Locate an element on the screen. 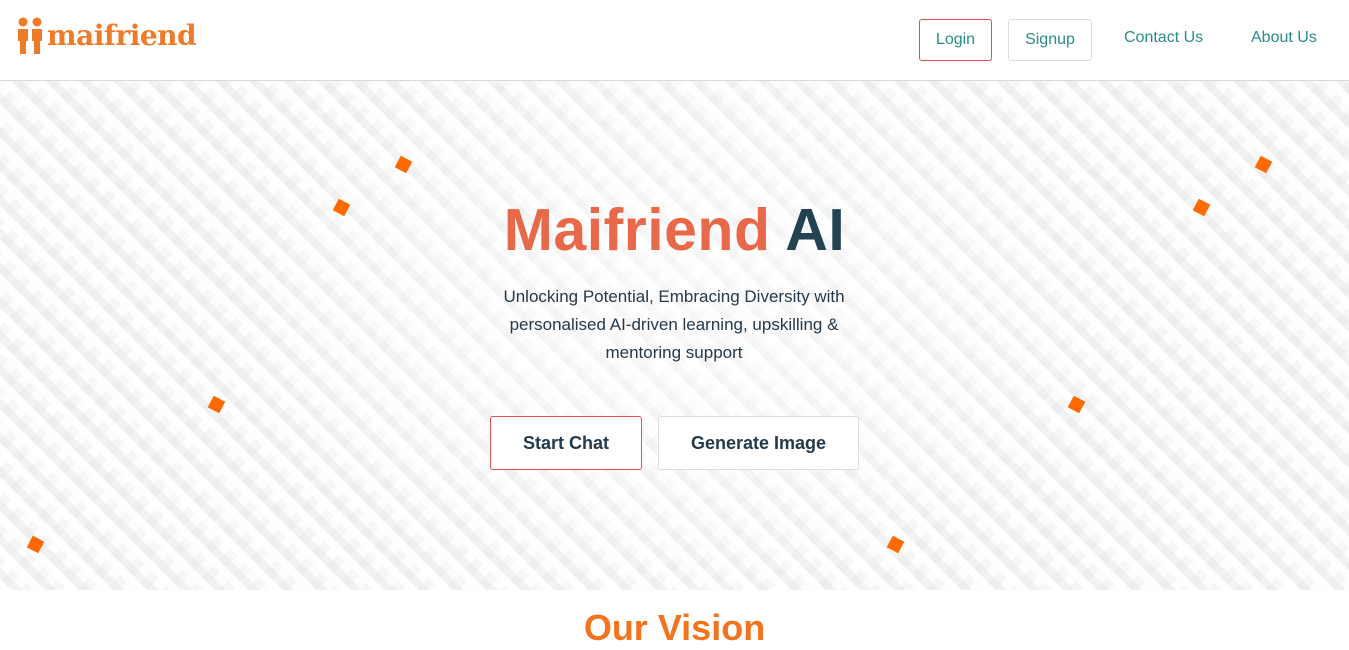 The image size is (1349, 650). hero-title: Maifriend AI is located at coordinates (674, 230).